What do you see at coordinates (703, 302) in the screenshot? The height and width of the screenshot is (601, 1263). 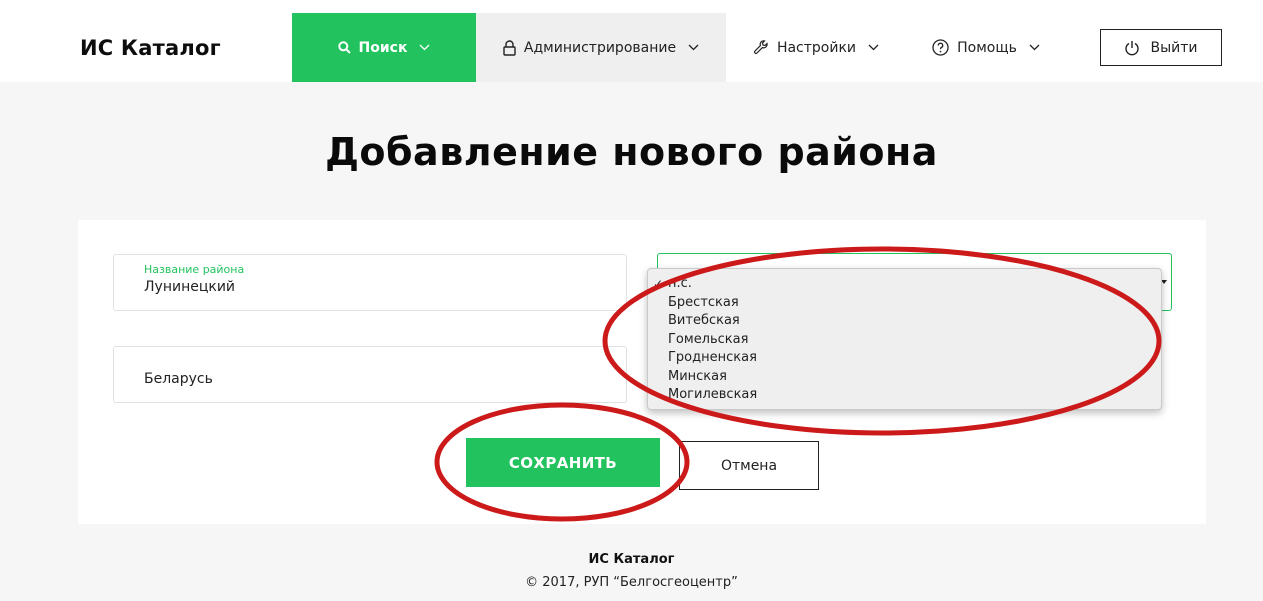 I see `dropdown-option-label: Брестская` at bounding box center [703, 302].